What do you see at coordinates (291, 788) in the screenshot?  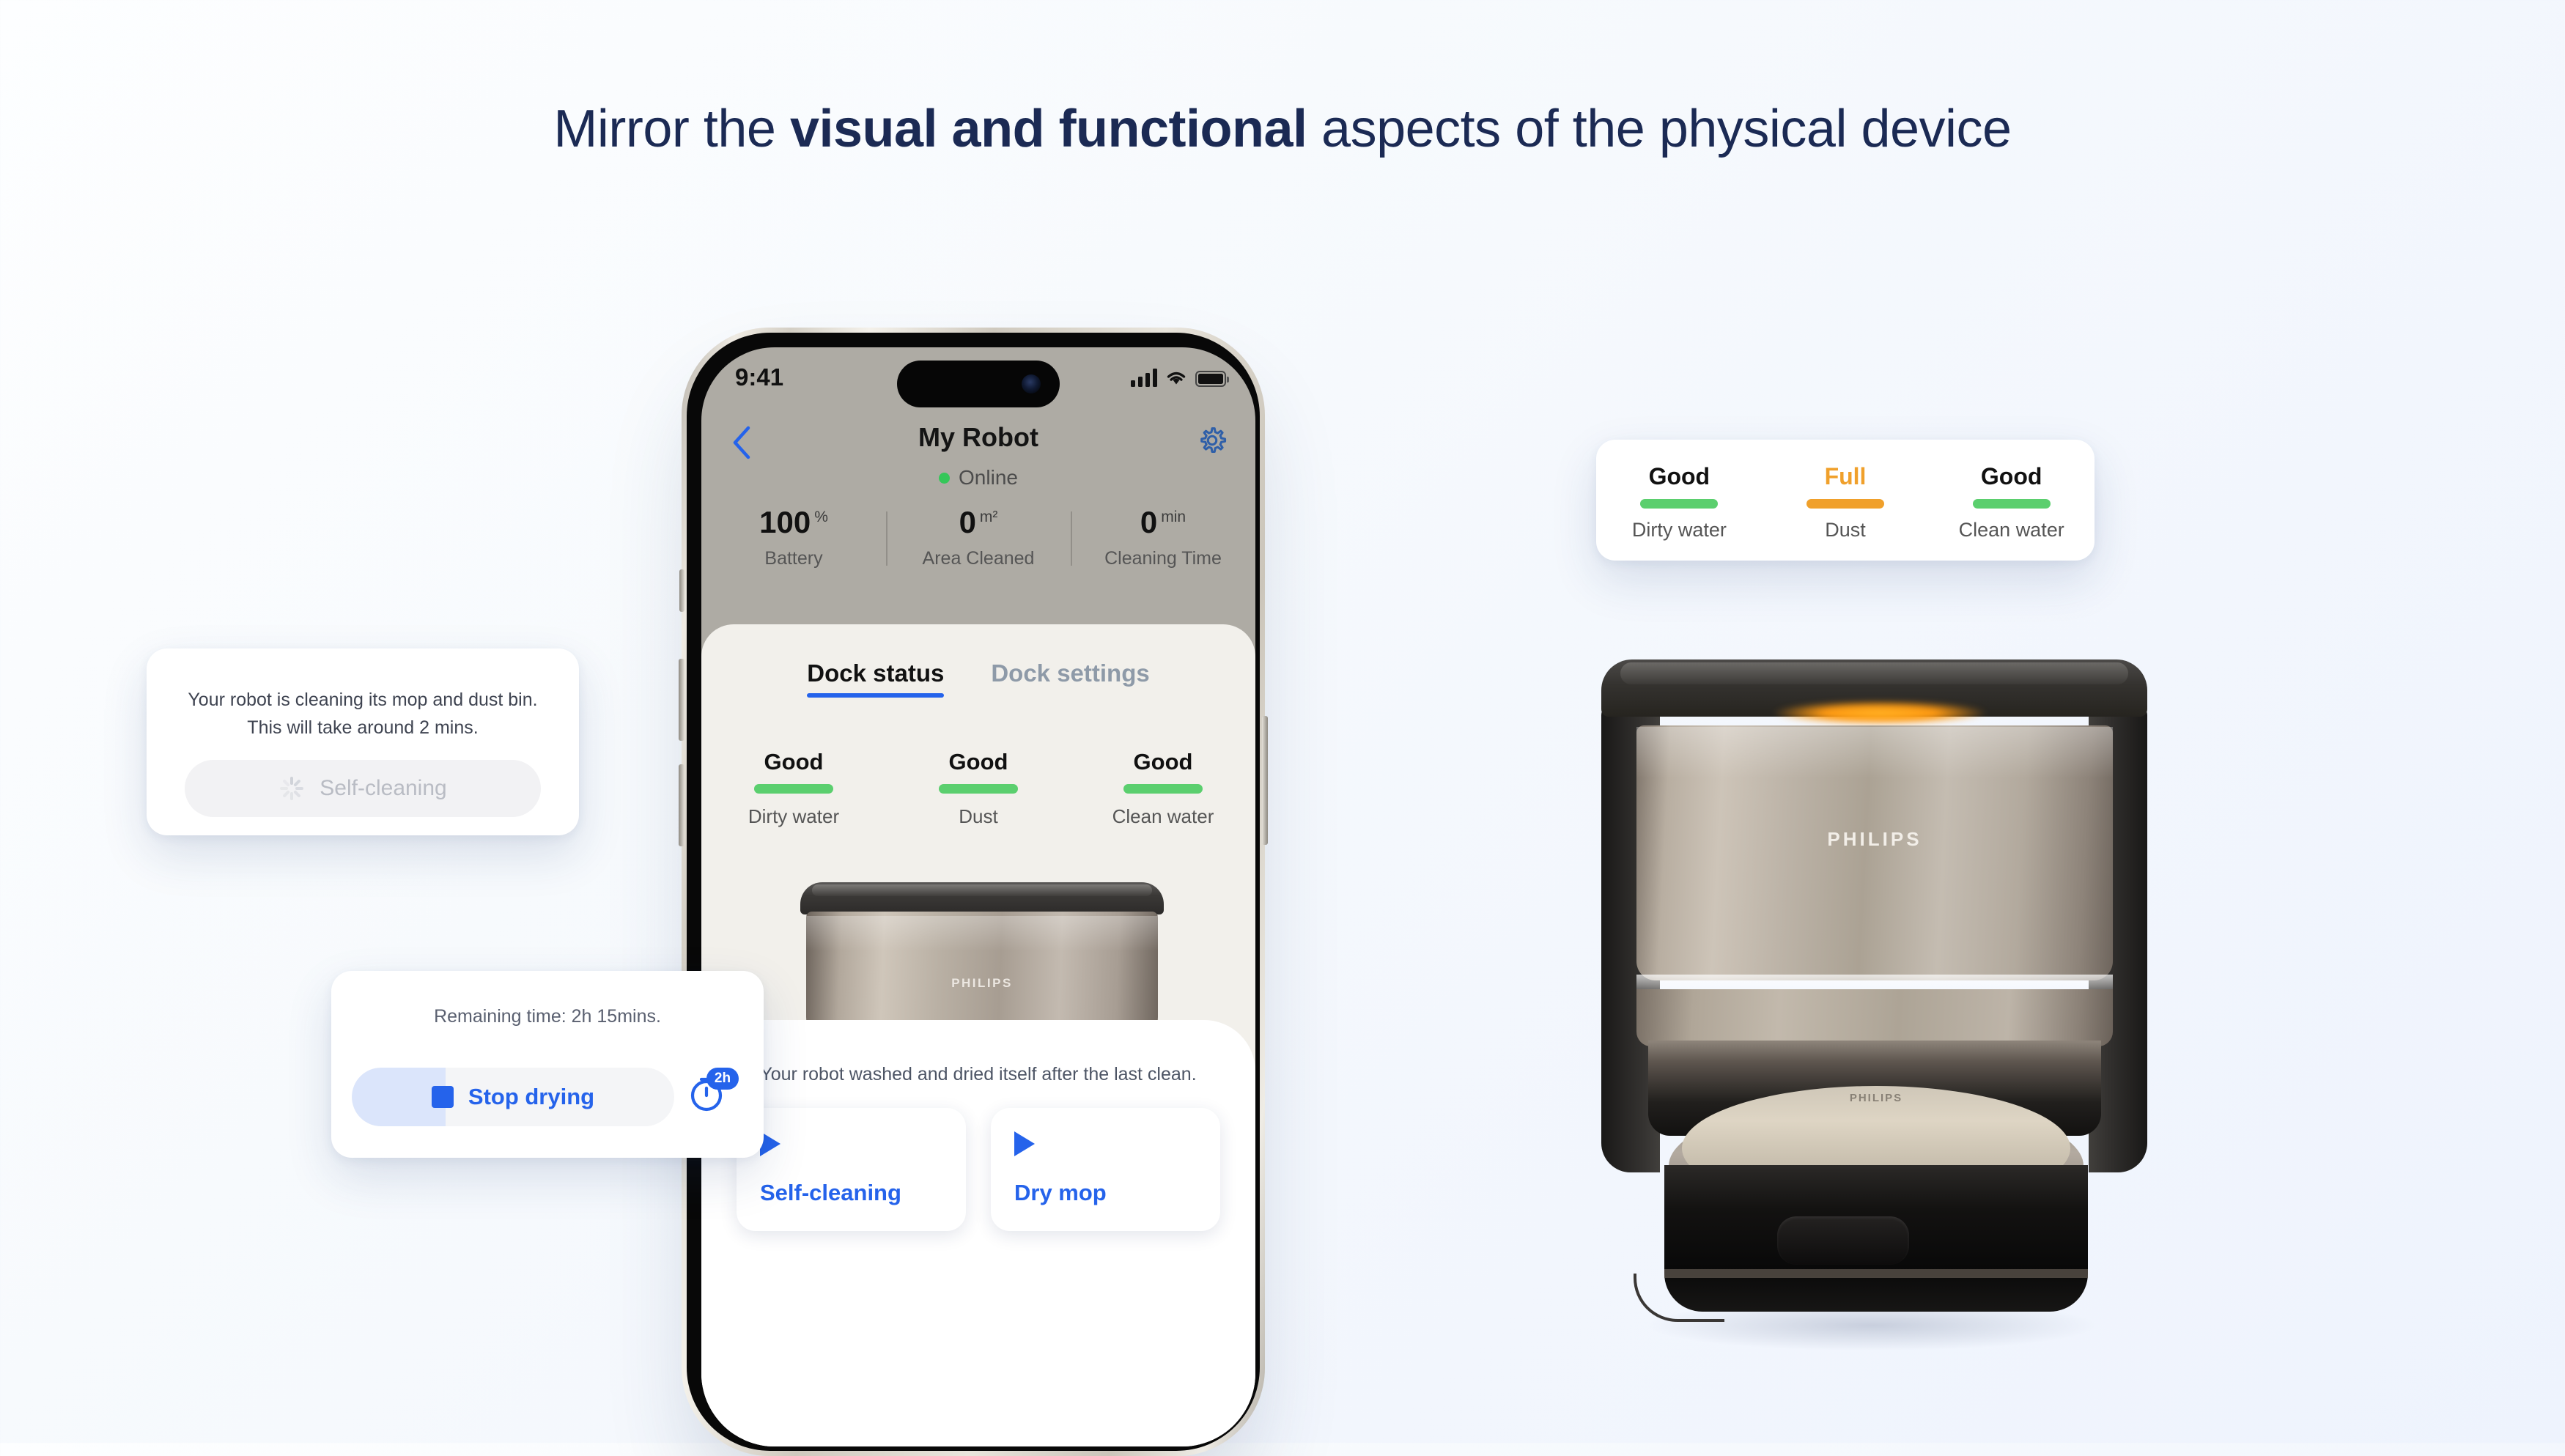 I see `loading-spinner-icon` at bounding box center [291, 788].